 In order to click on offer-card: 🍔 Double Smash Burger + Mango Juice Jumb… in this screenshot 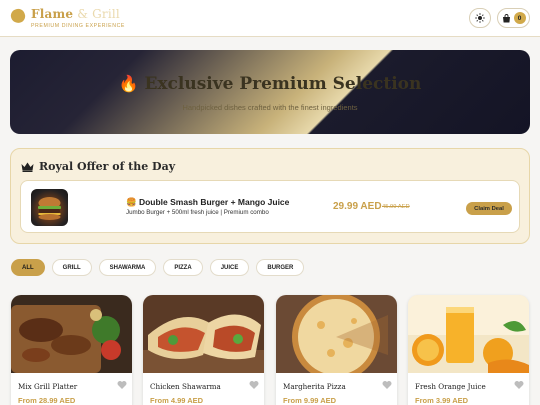, I will do `click(270, 206)`.